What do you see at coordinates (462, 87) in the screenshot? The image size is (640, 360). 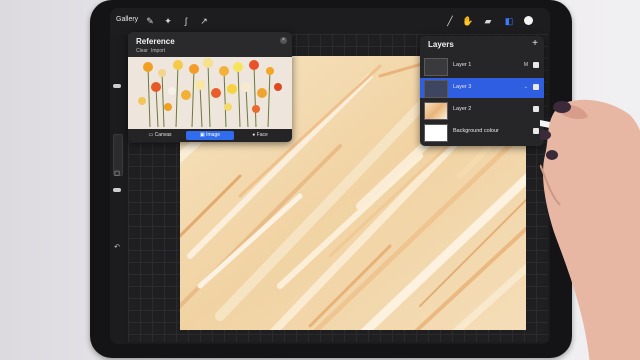 I see `layer-name: Layer 3` at bounding box center [462, 87].